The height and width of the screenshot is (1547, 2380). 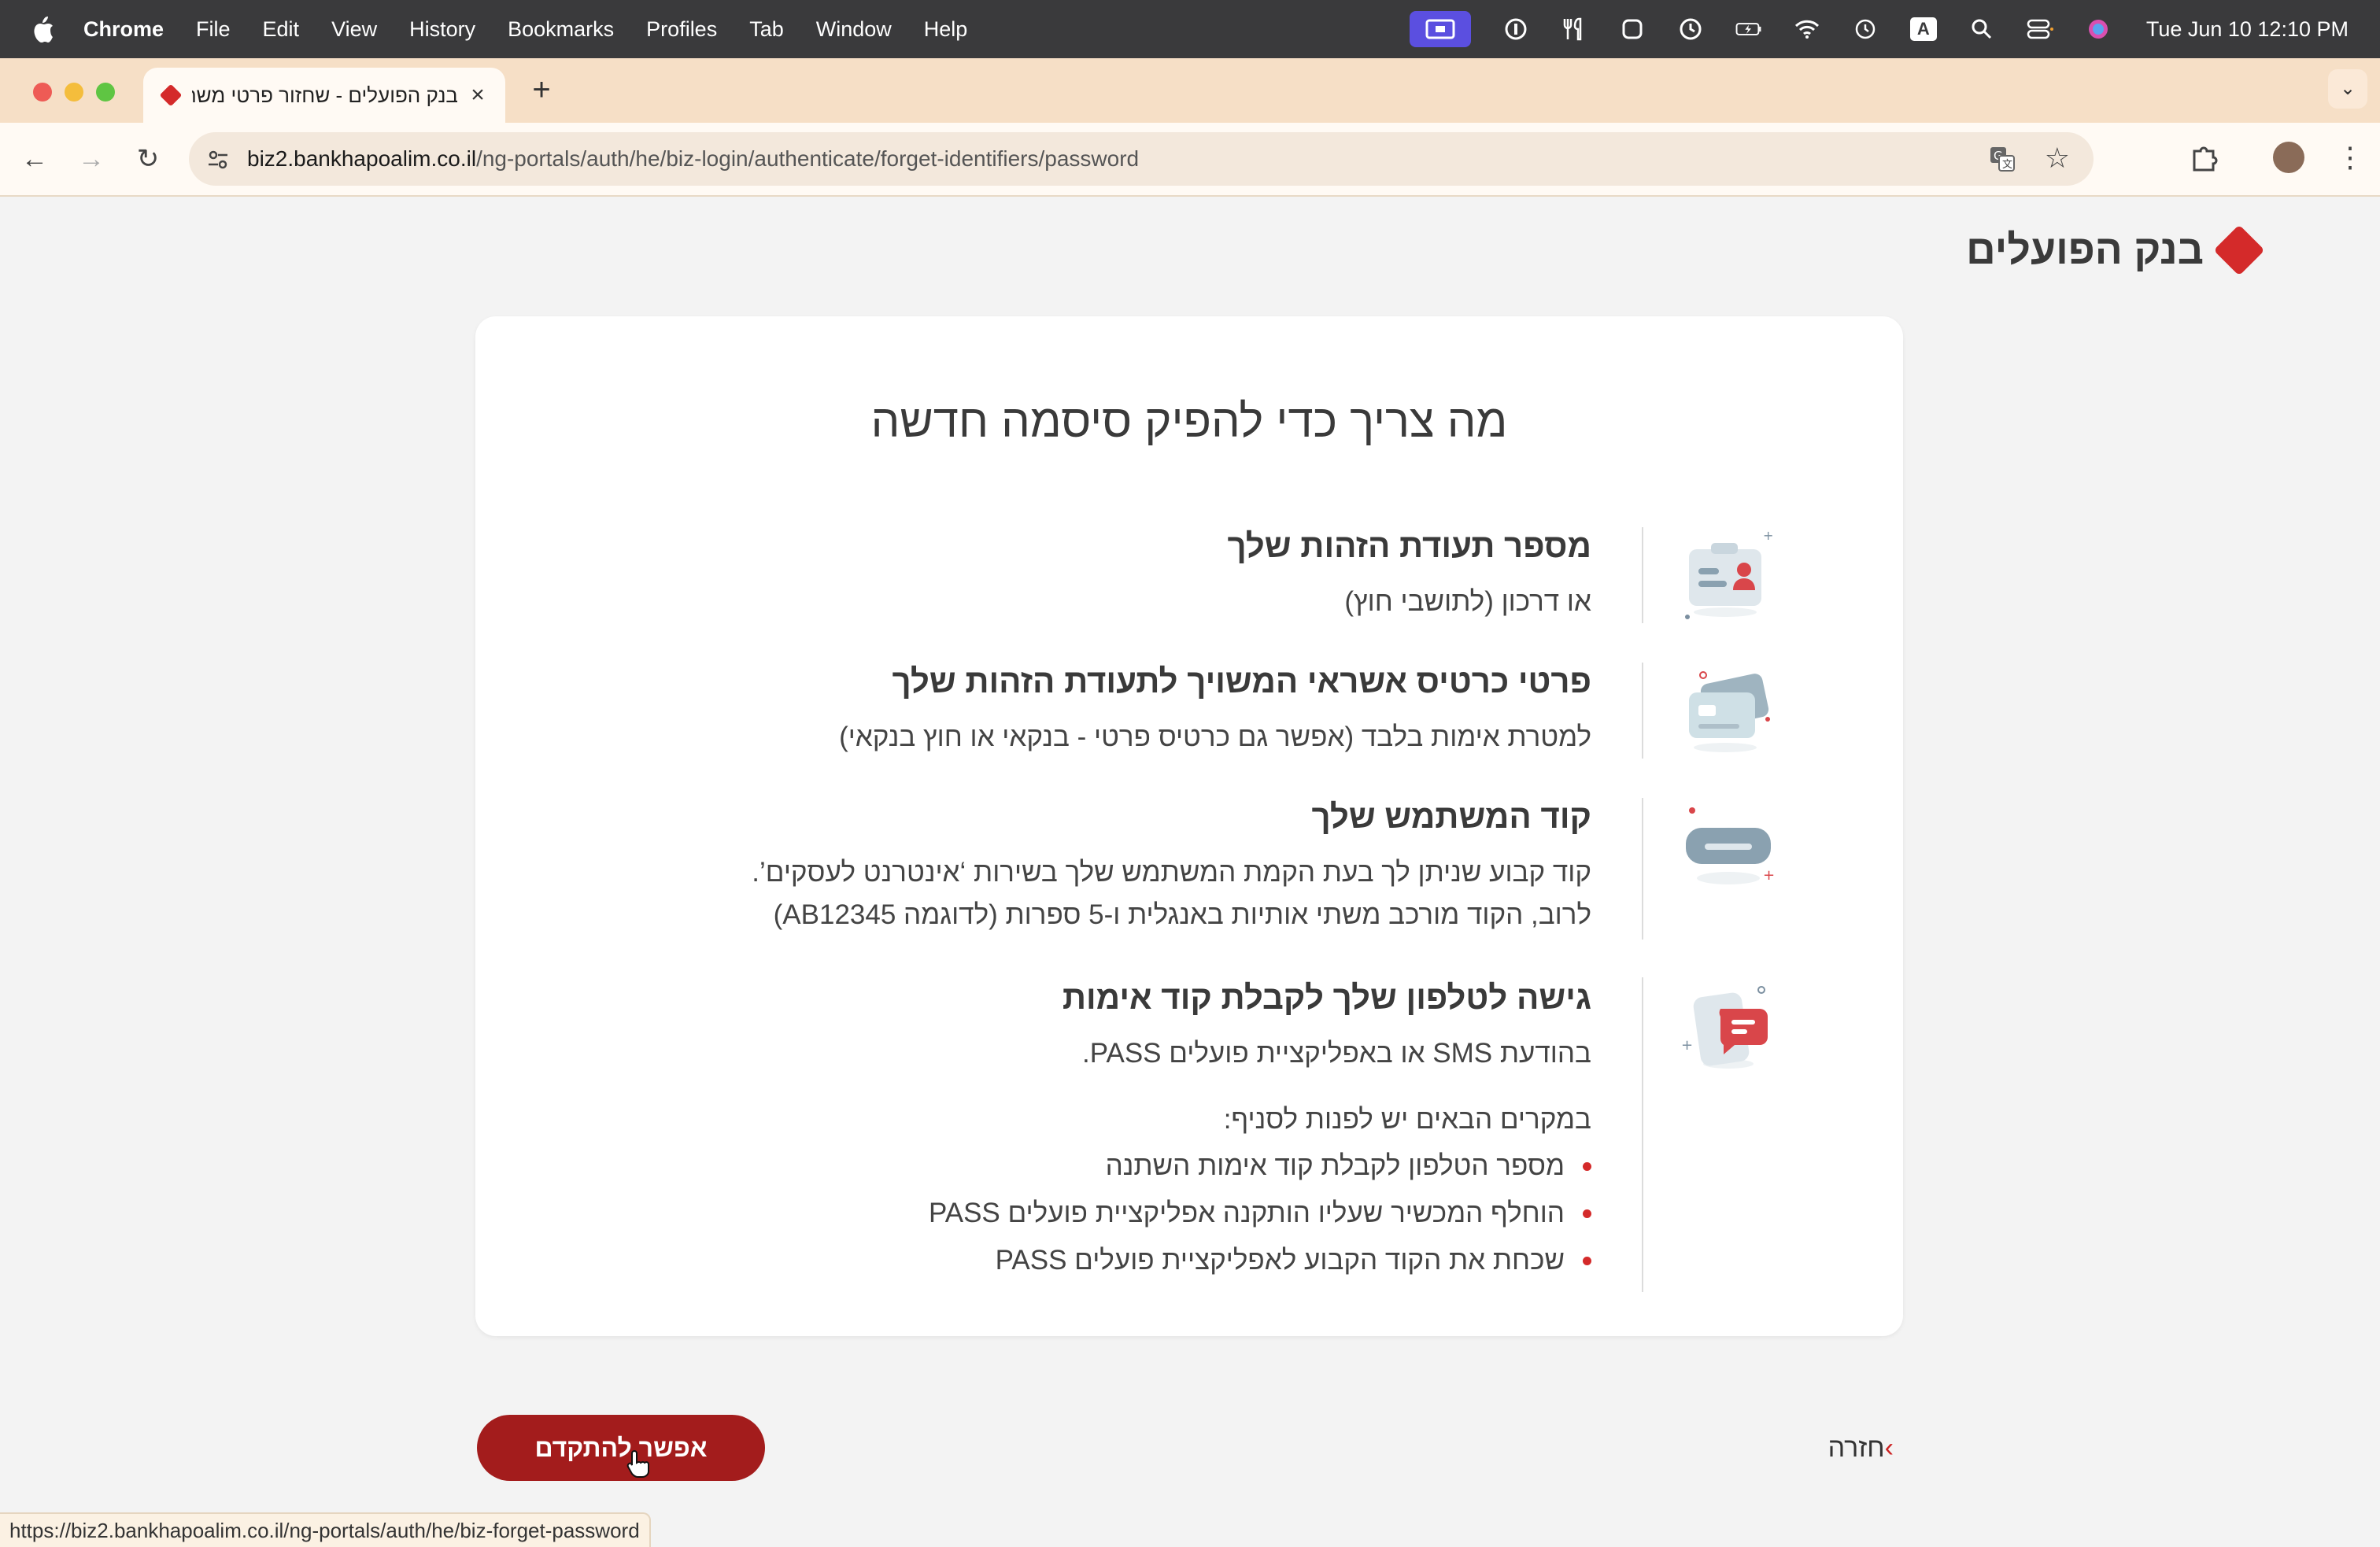 What do you see at coordinates (2288, 157) in the screenshot?
I see `profile-avatar` at bounding box center [2288, 157].